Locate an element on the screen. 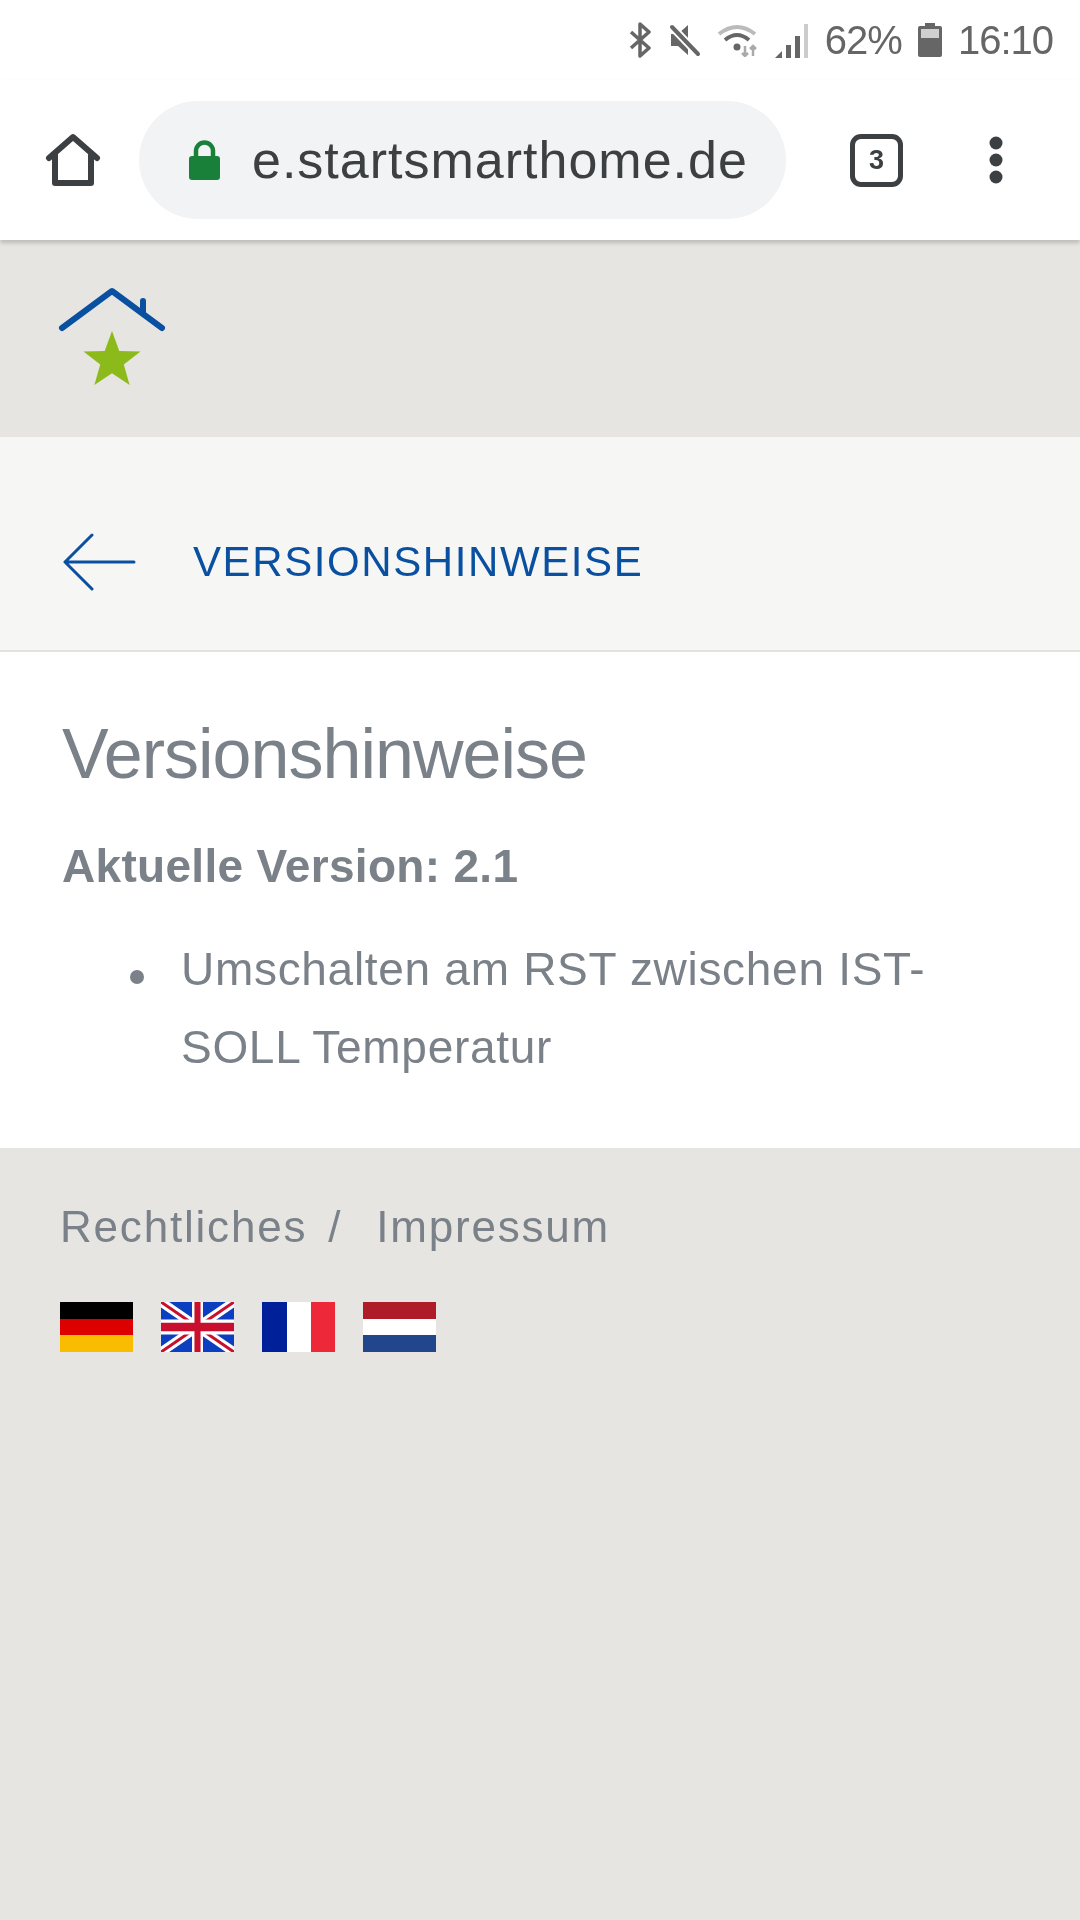  page-title: VERSIONSHINWEISE is located at coordinates (418, 561).